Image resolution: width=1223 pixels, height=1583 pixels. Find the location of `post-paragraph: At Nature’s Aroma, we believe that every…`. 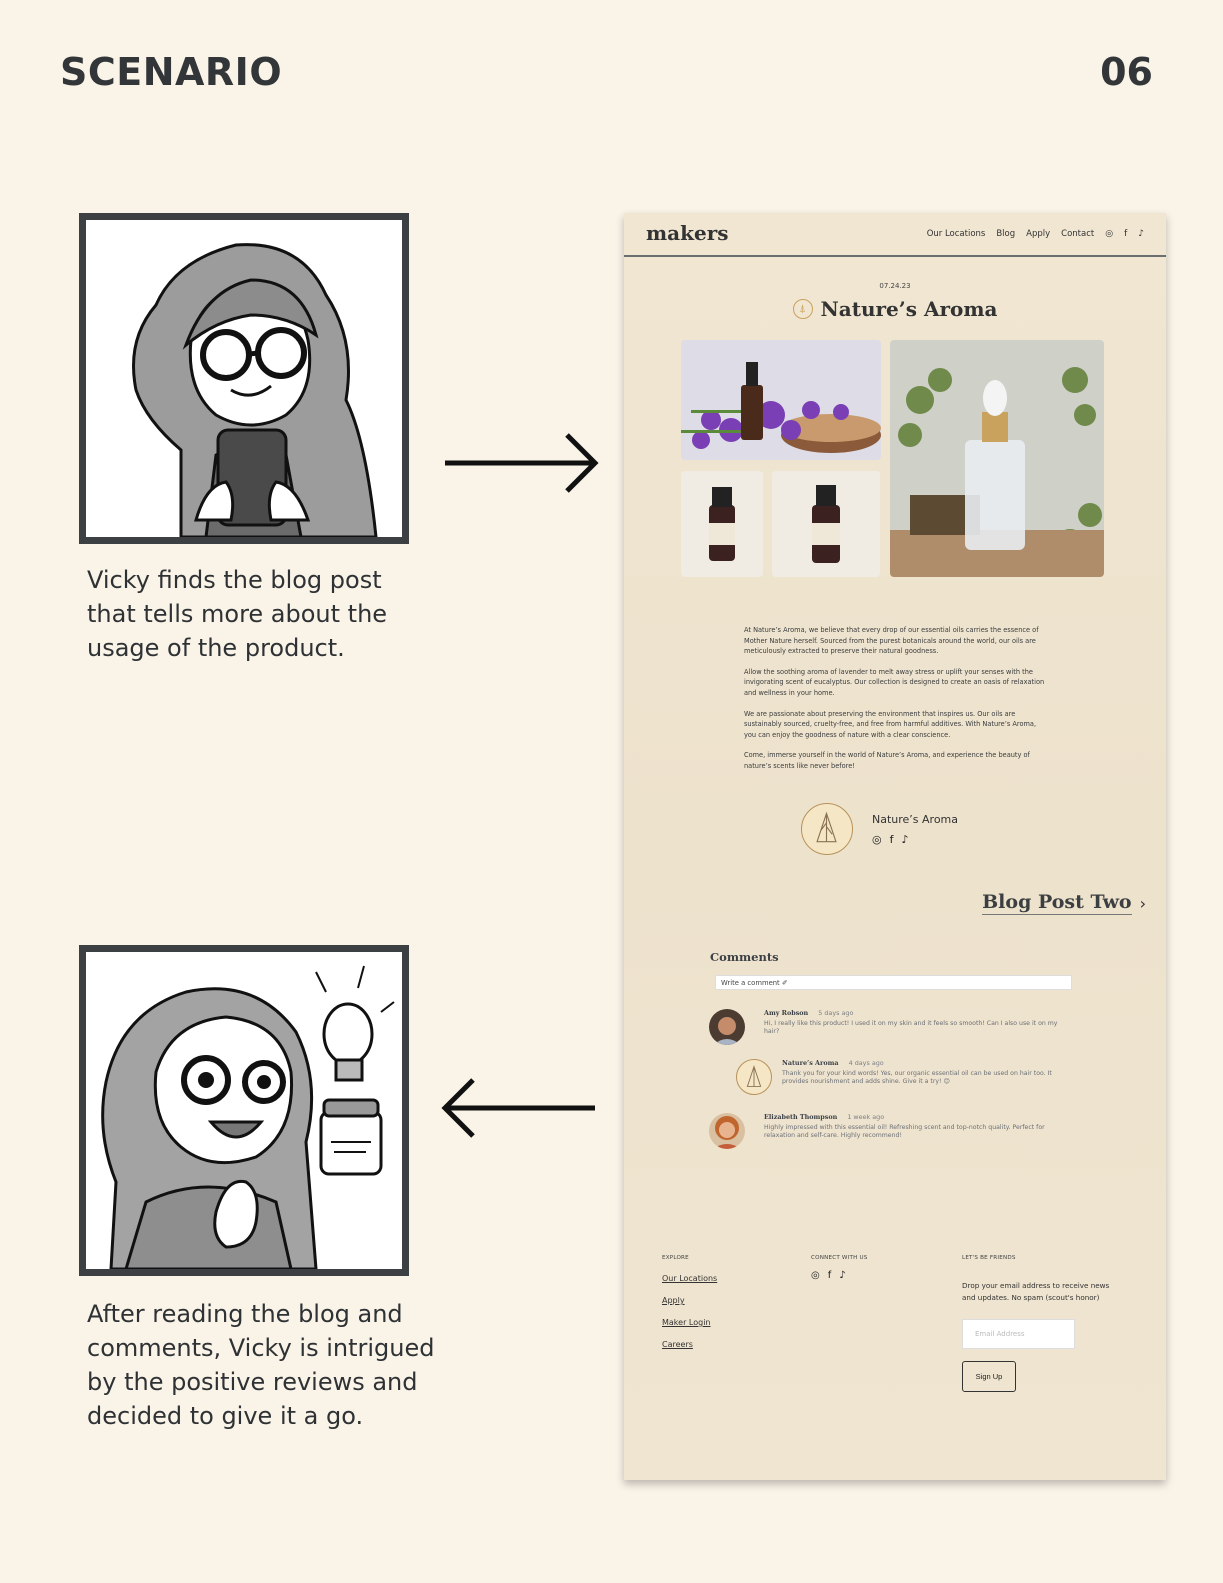

post-paragraph: At Nature’s Aroma, we believe that every… is located at coordinates (891, 641).